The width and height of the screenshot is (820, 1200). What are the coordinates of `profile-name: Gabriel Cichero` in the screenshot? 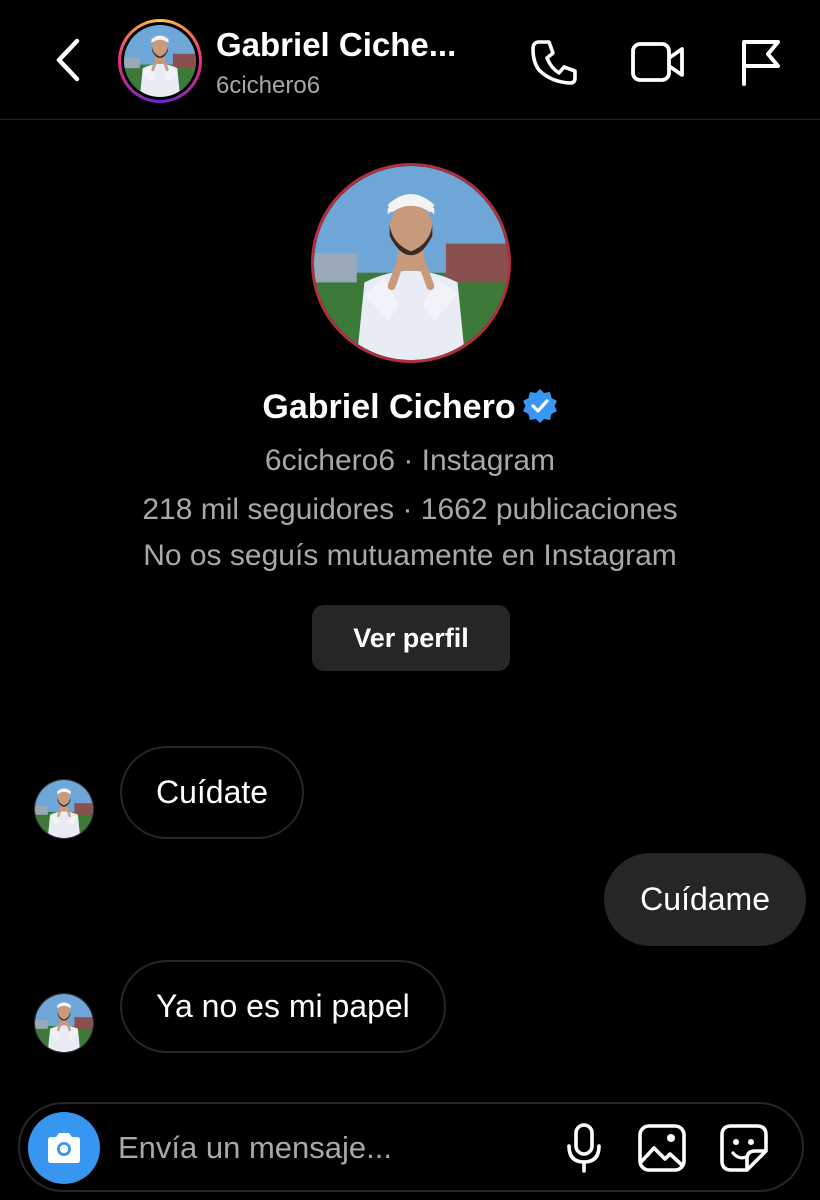 It's located at (389, 407).